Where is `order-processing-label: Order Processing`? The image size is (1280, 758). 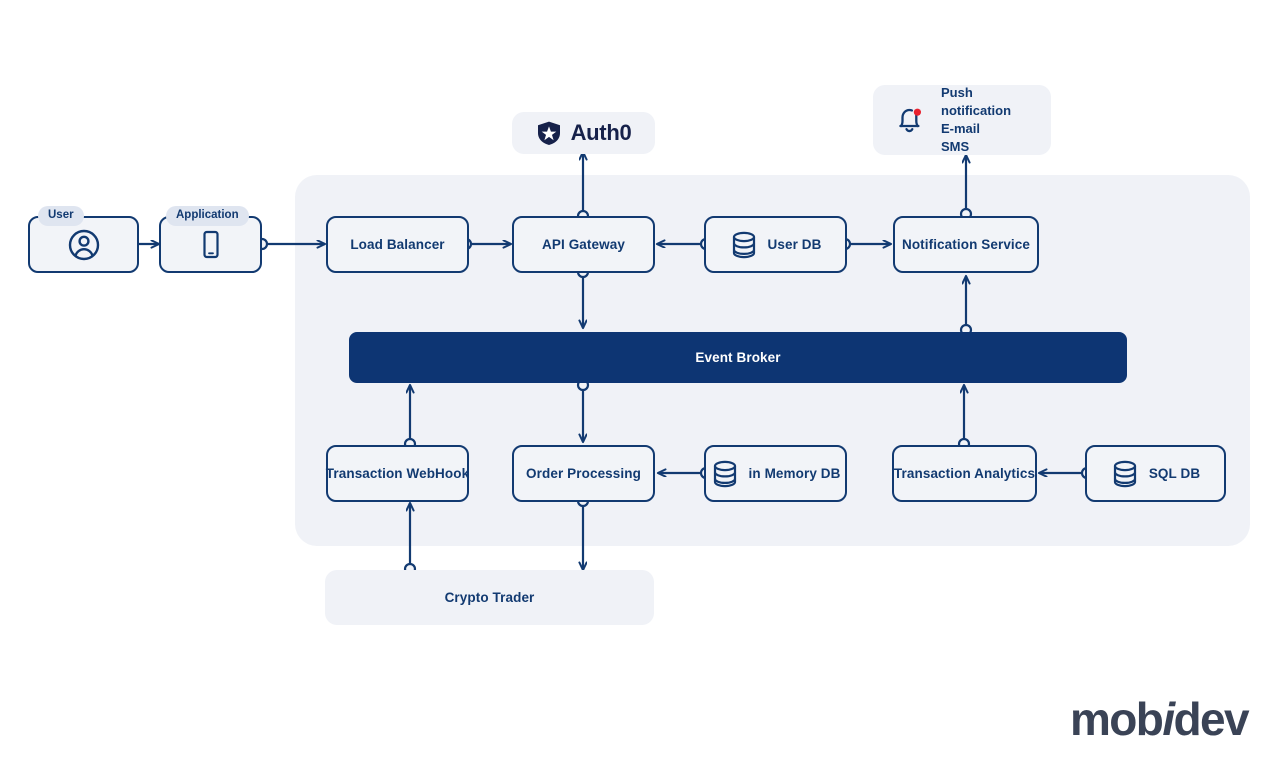 order-processing-label: Order Processing is located at coordinates (583, 473).